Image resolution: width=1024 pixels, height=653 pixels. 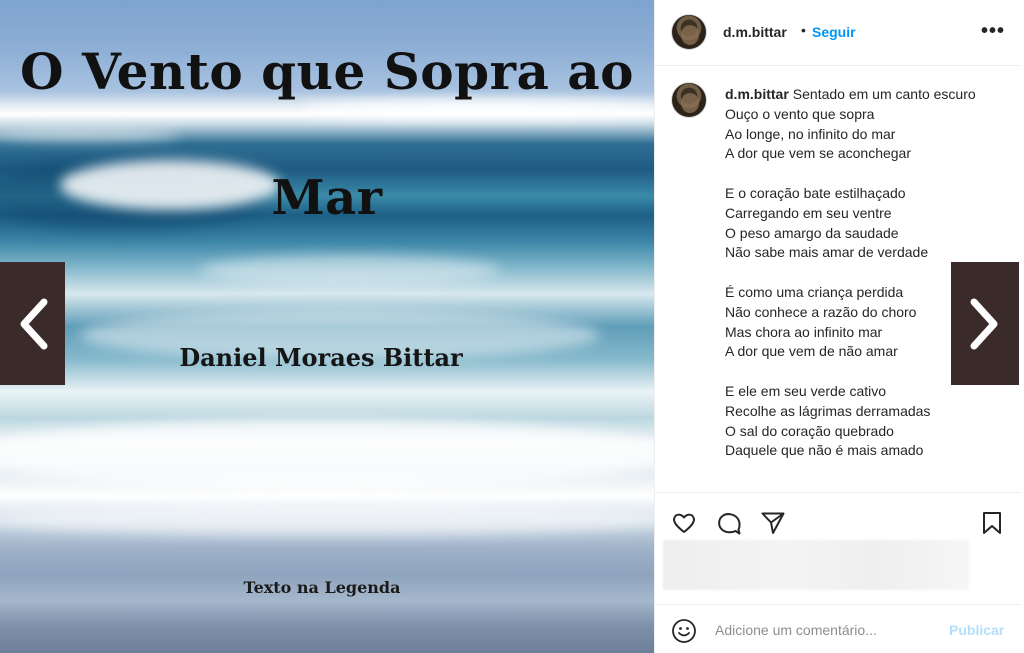 What do you see at coordinates (808, 212) in the screenshot?
I see `caption-line: Carregando em seu ventre` at bounding box center [808, 212].